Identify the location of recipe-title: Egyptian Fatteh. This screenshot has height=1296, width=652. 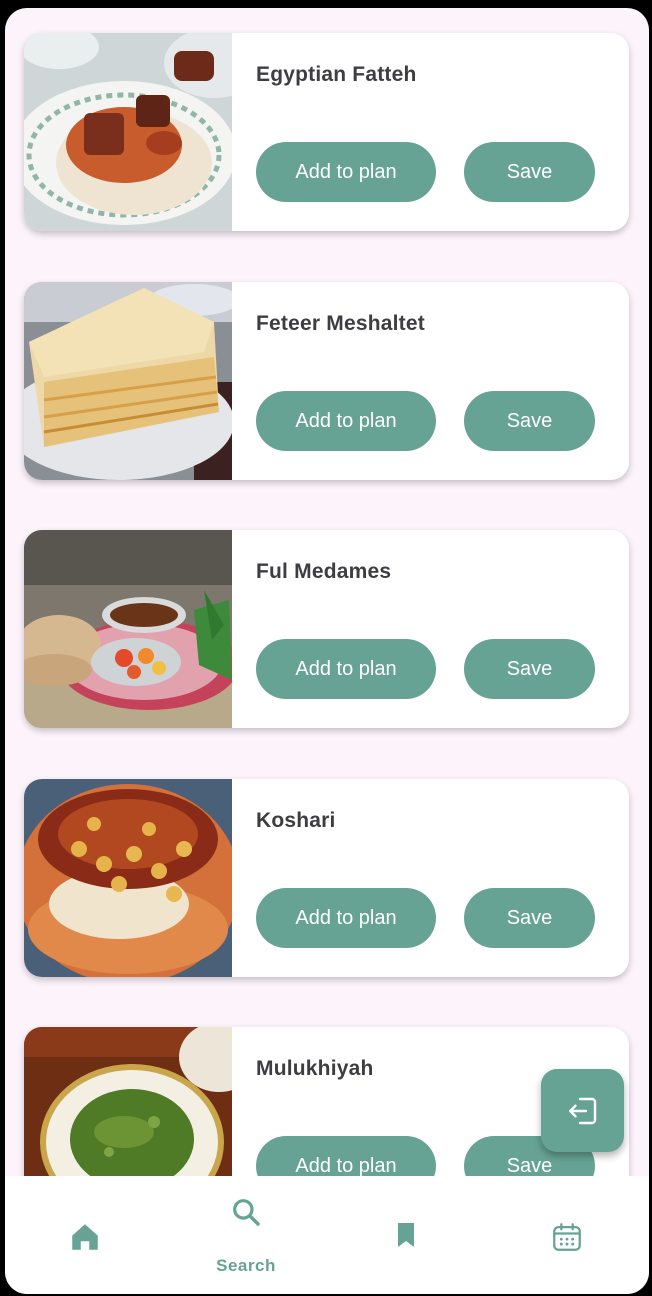
(336, 74).